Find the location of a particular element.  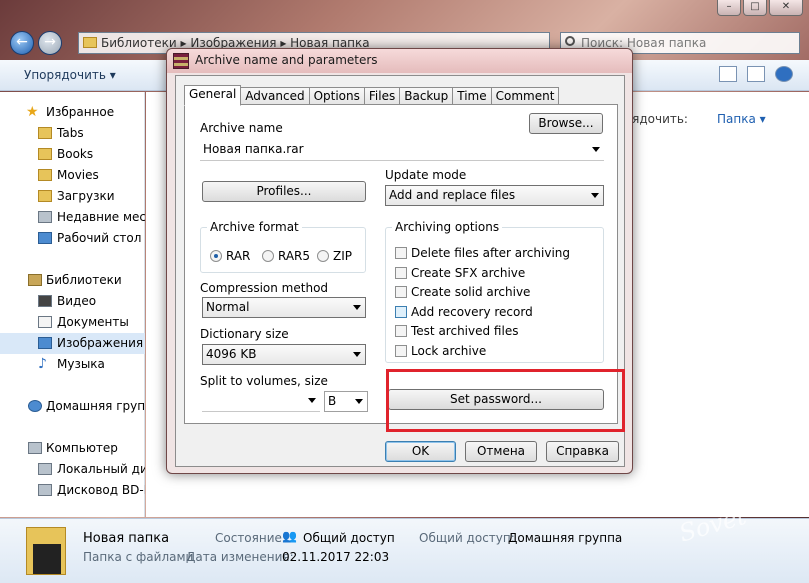

organize-menu: Упорядочить ▾ is located at coordinates (70, 75).